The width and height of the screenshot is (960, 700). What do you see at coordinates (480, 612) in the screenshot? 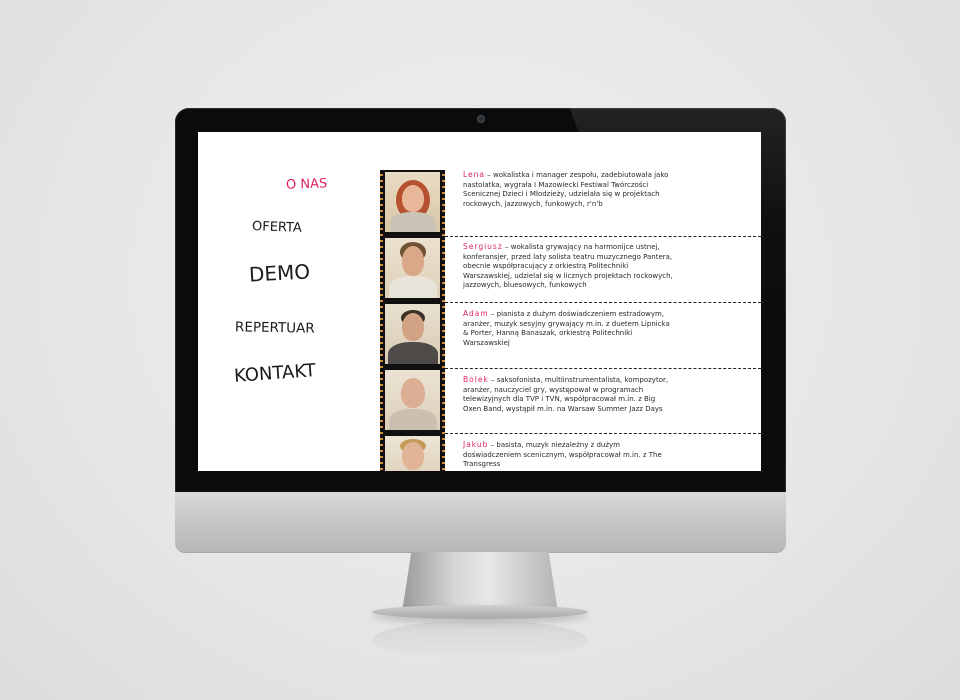
I see `monitor-foot` at bounding box center [480, 612].